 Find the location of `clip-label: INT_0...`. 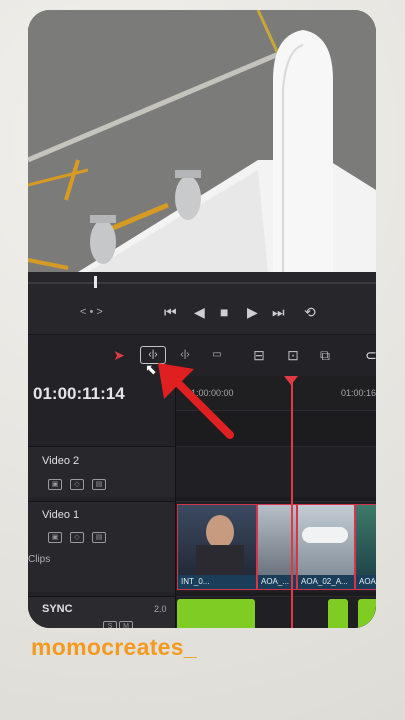

clip-label: INT_0... is located at coordinates (217, 582).